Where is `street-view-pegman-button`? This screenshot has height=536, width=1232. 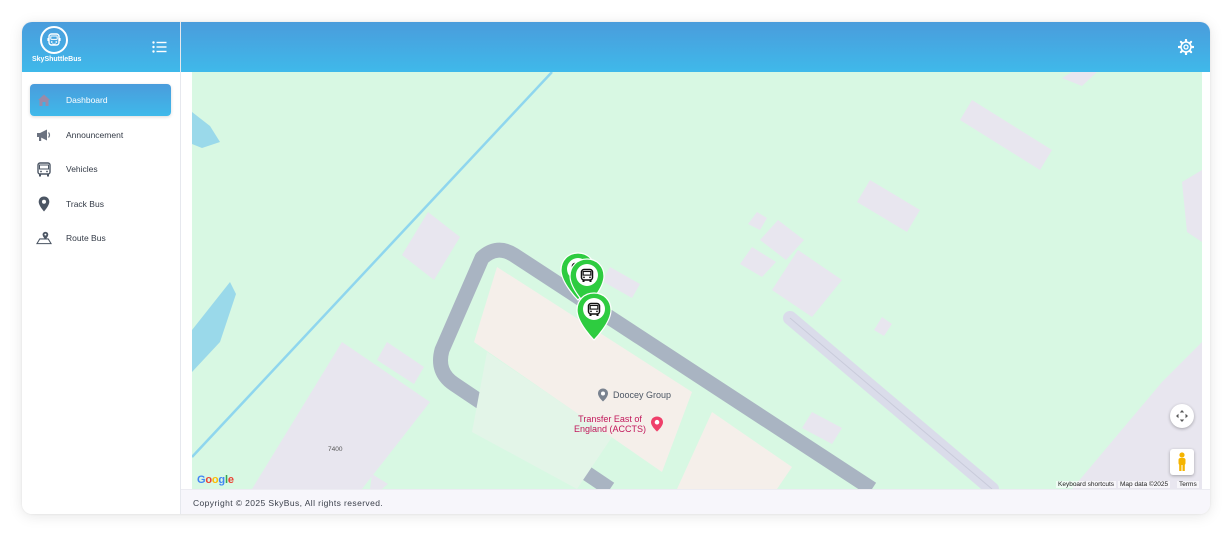 street-view-pegman-button is located at coordinates (1182, 462).